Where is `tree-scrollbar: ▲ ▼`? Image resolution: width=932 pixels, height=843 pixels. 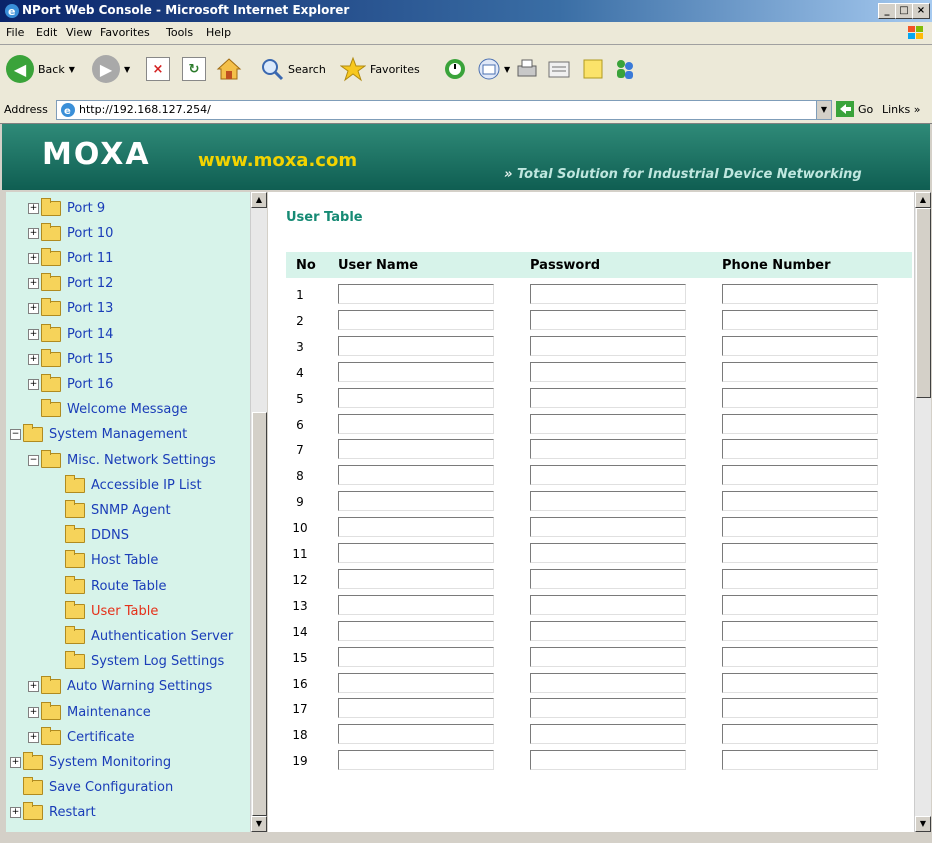
tree-scrollbar: ▲ ▼ is located at coordinates (258, 512).